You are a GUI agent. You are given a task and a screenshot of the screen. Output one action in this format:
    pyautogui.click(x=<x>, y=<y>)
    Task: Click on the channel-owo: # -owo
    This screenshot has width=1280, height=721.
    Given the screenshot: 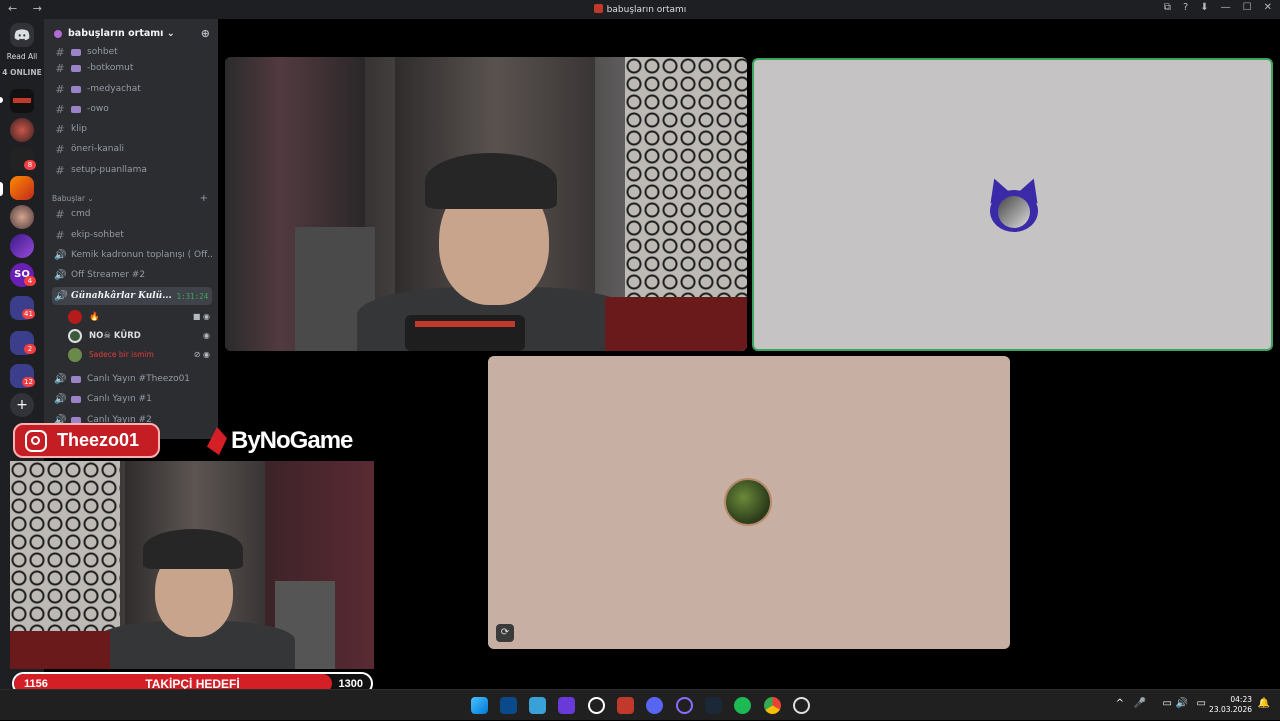 What is the action you would take?
    pyautogui.click(x=132, y=109)
    